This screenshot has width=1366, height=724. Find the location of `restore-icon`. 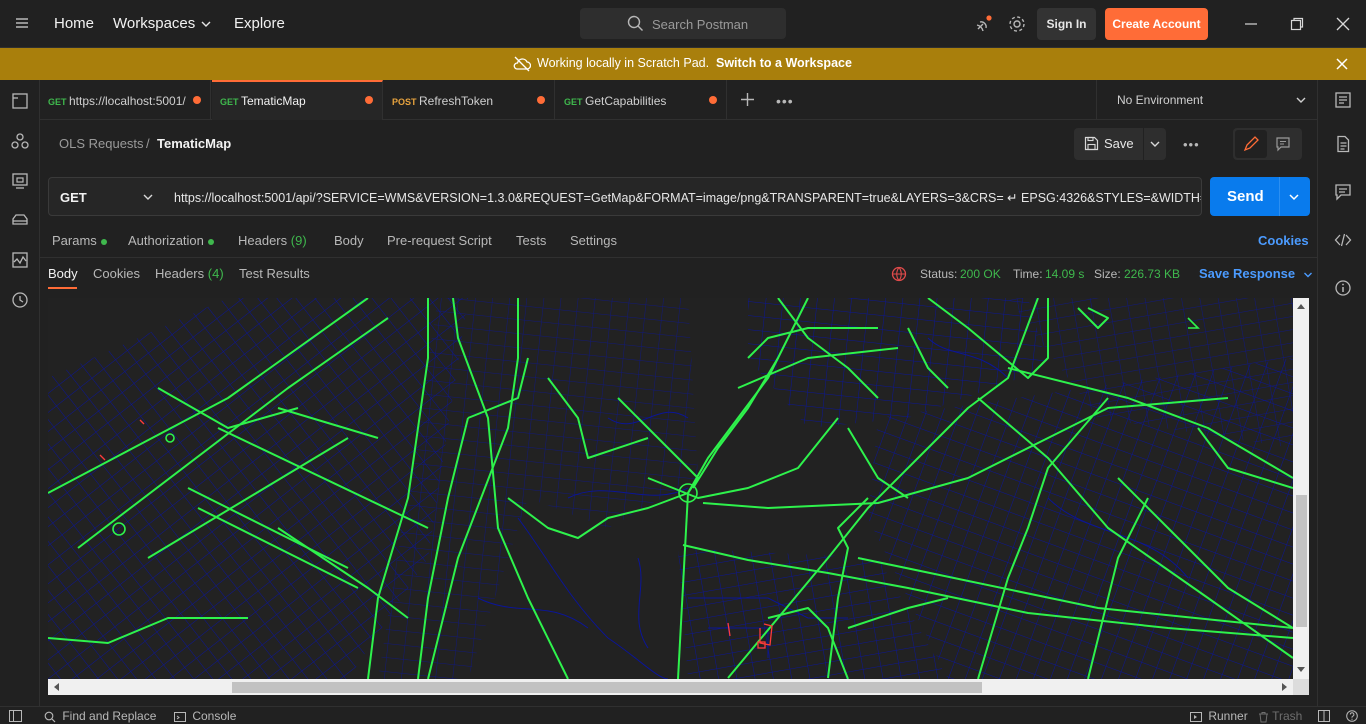

restore-icon is located at coordinates (1297, 24).